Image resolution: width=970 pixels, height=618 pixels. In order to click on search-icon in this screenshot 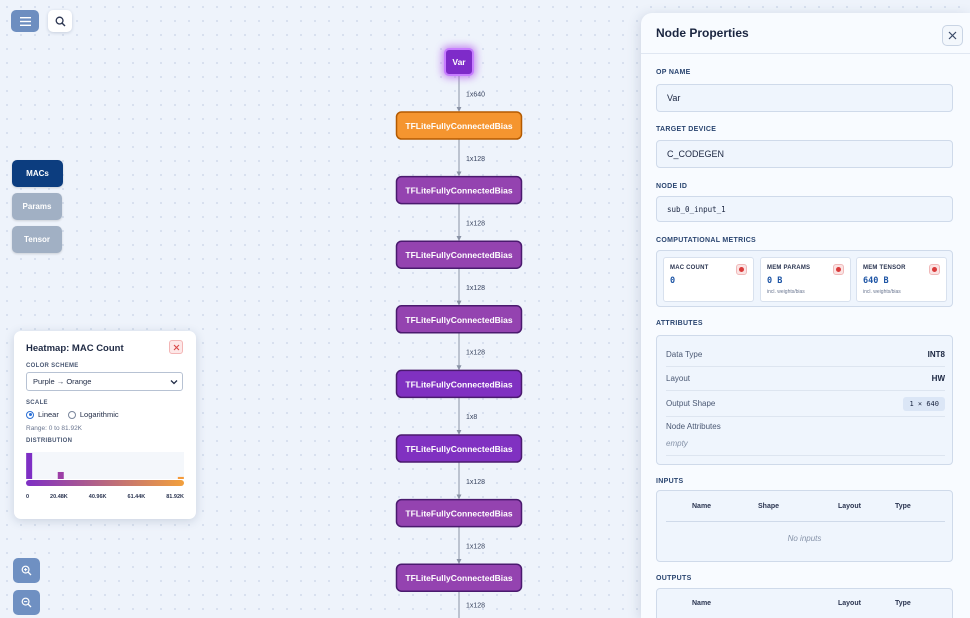, I will do `click(60, 21)`.